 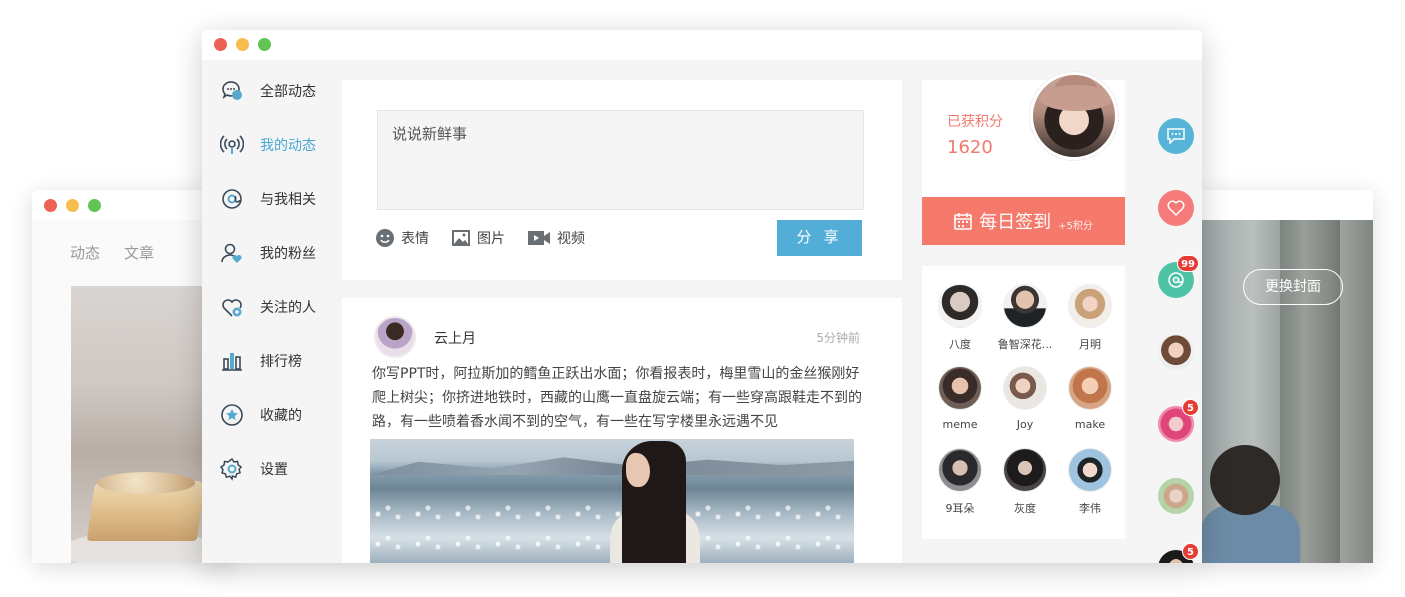 What do you see at coordinates (232, 415) in the screenshot?
I see `star-circle-icon` at bounding box center [232, 415].